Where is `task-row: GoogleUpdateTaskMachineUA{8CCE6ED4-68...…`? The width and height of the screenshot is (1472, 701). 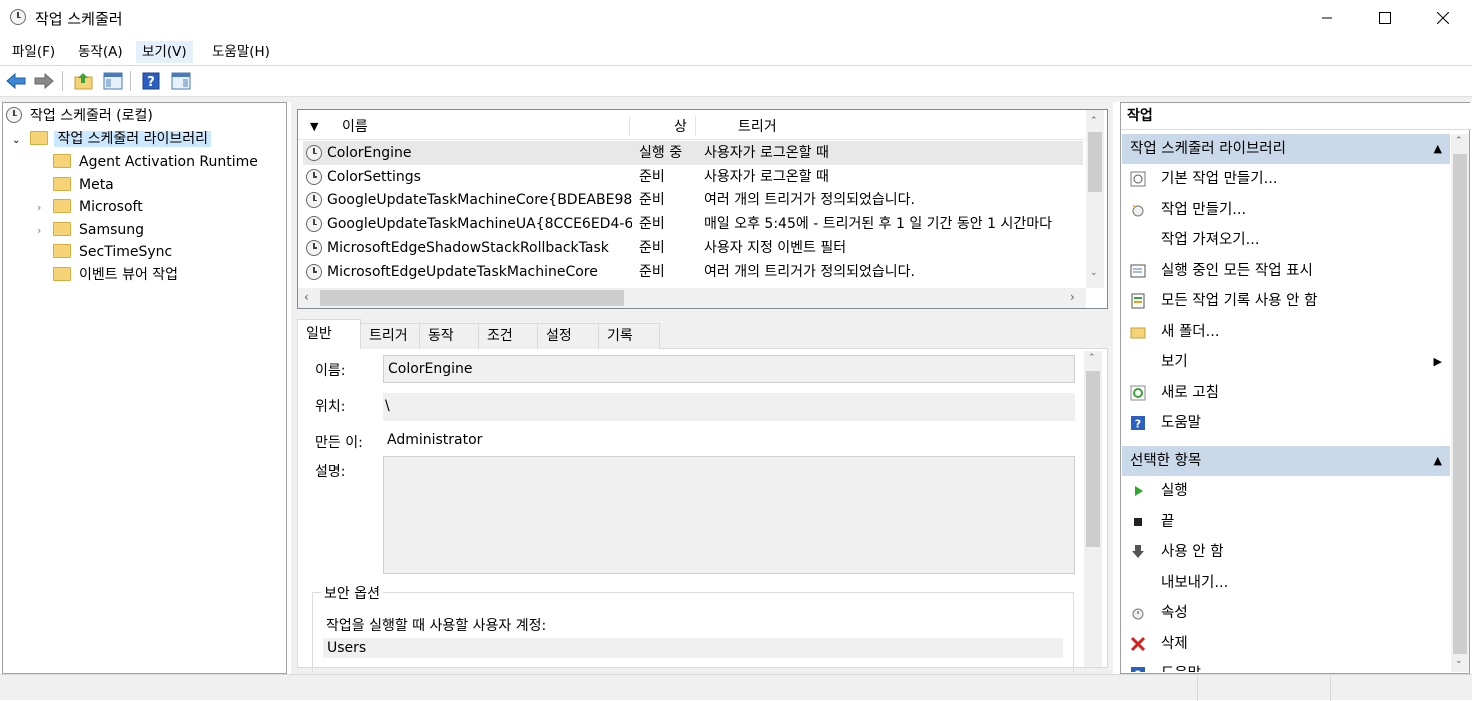
task-row: GoogleUpdateTaskMachineUA{8CCE6ED4-68...… is located at coordinates (693, 224).